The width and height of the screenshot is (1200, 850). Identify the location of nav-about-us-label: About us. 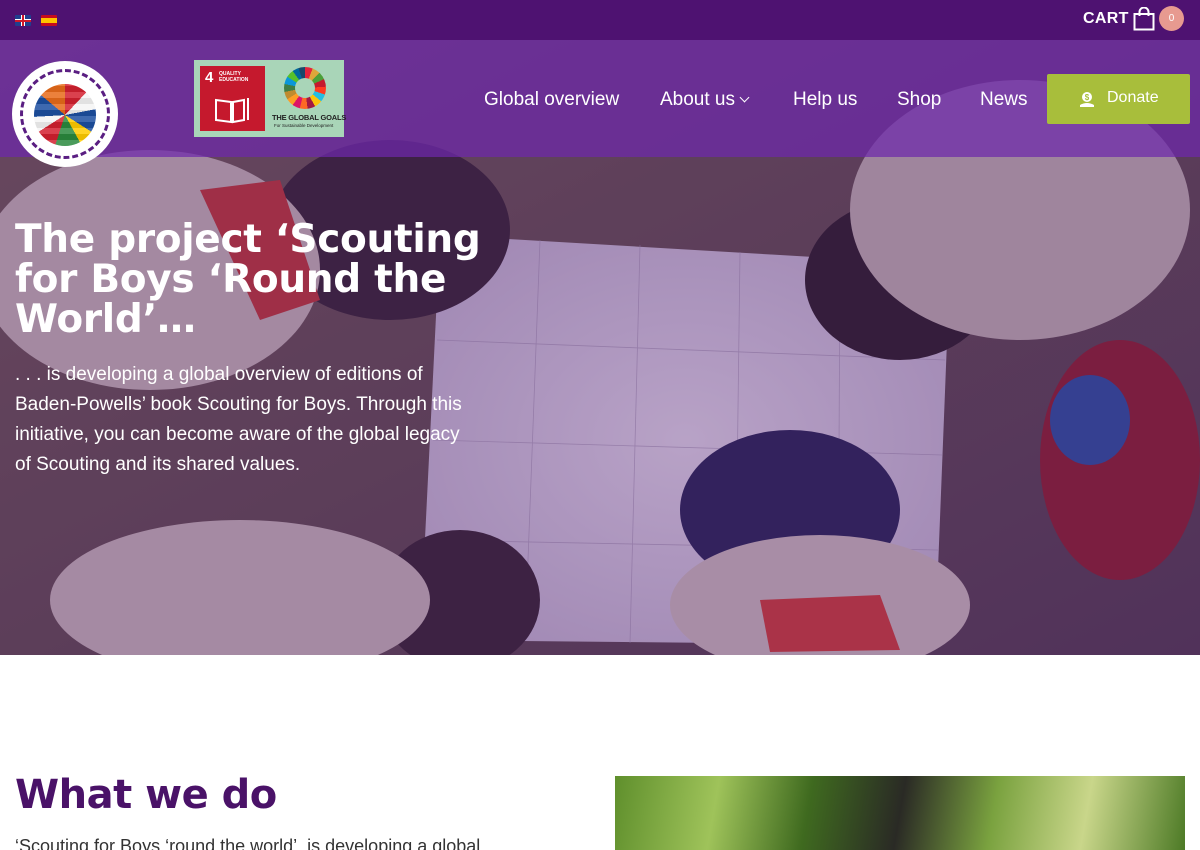
(697, 99).